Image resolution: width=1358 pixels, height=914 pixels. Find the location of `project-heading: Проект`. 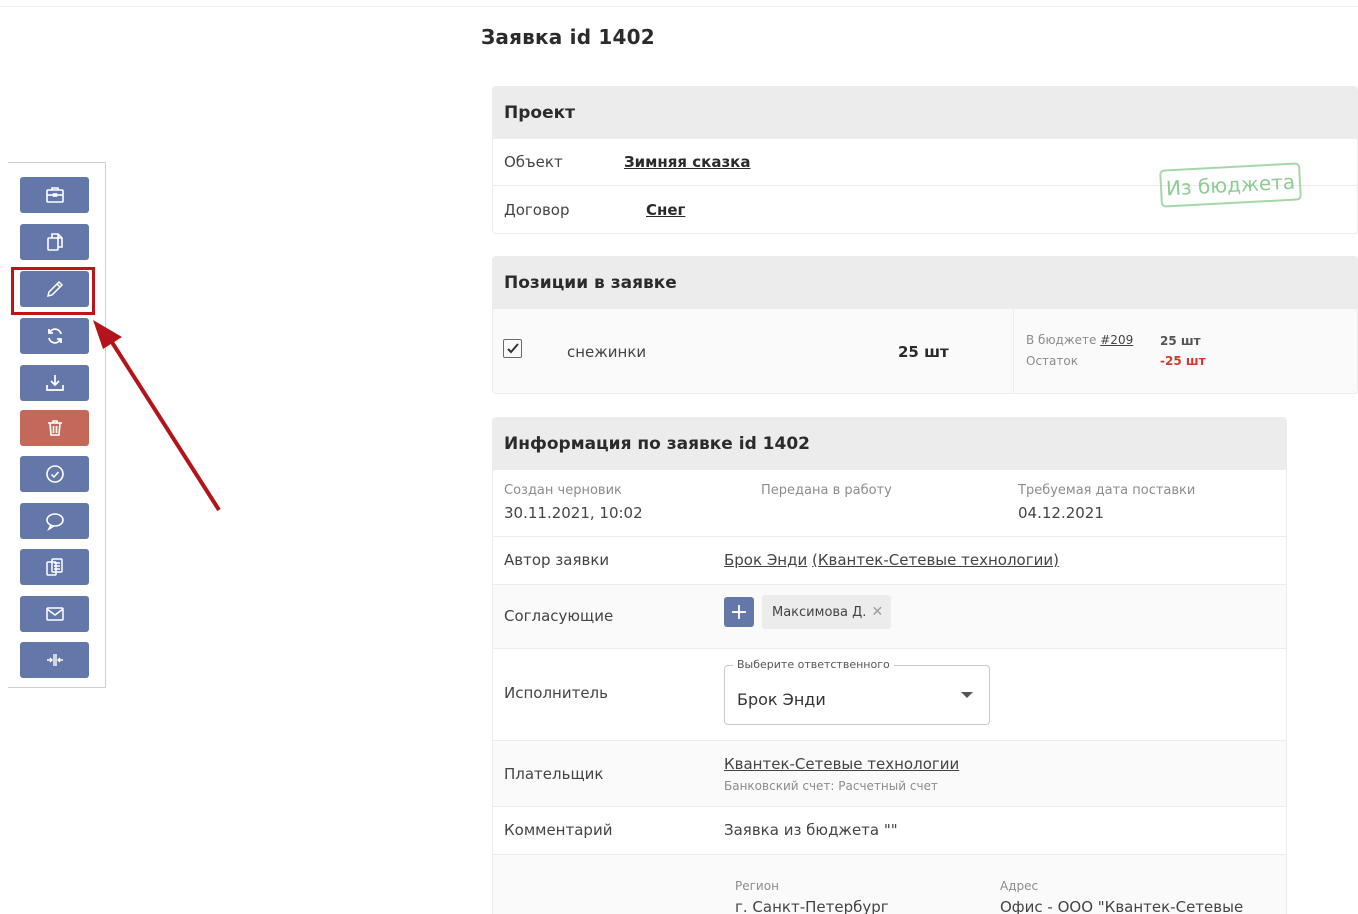

project-heading: Проект is located at coordinates (925, 113).